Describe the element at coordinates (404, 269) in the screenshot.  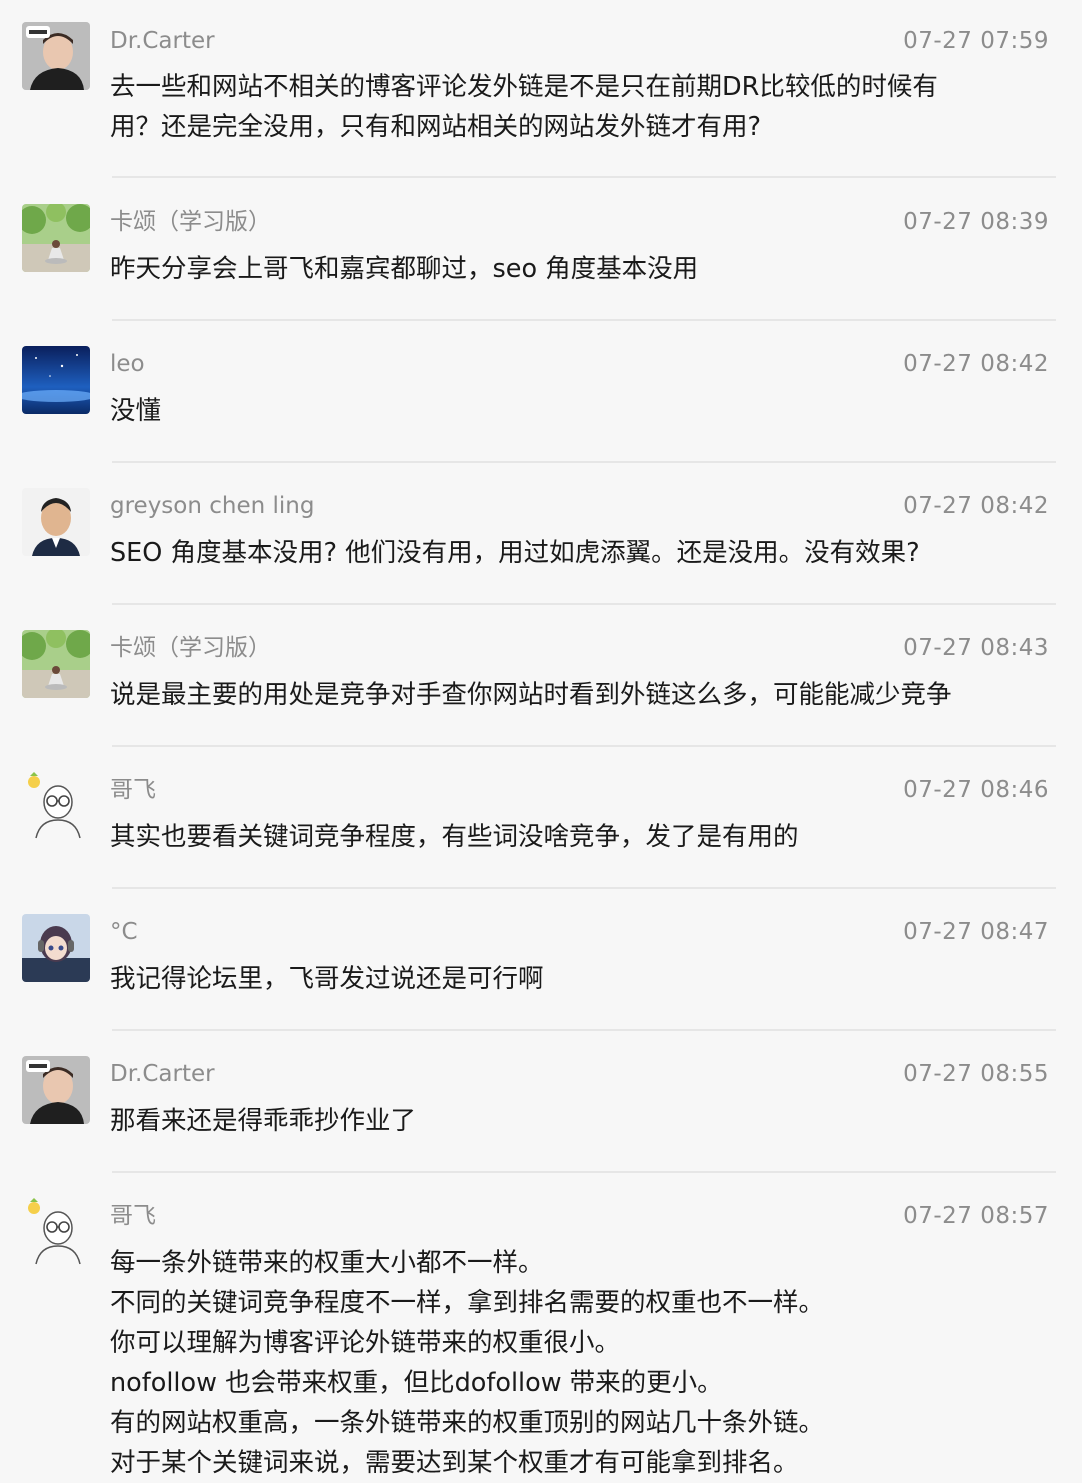
I see `message-text: 昨天分享会上哥飞和嘉宾都聊过，seo 角度基本没用` at that location.